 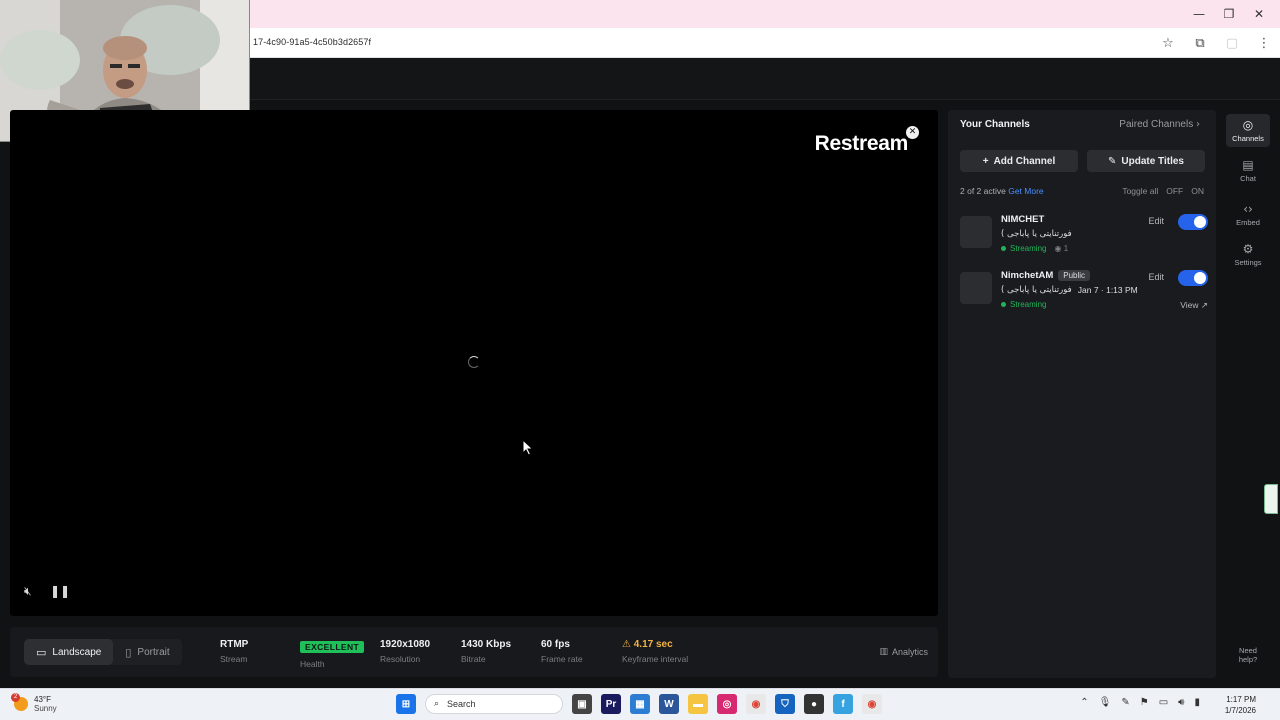 I want to click on keyframe-value-text: 4.17 sec, so click(x=653, y=644).